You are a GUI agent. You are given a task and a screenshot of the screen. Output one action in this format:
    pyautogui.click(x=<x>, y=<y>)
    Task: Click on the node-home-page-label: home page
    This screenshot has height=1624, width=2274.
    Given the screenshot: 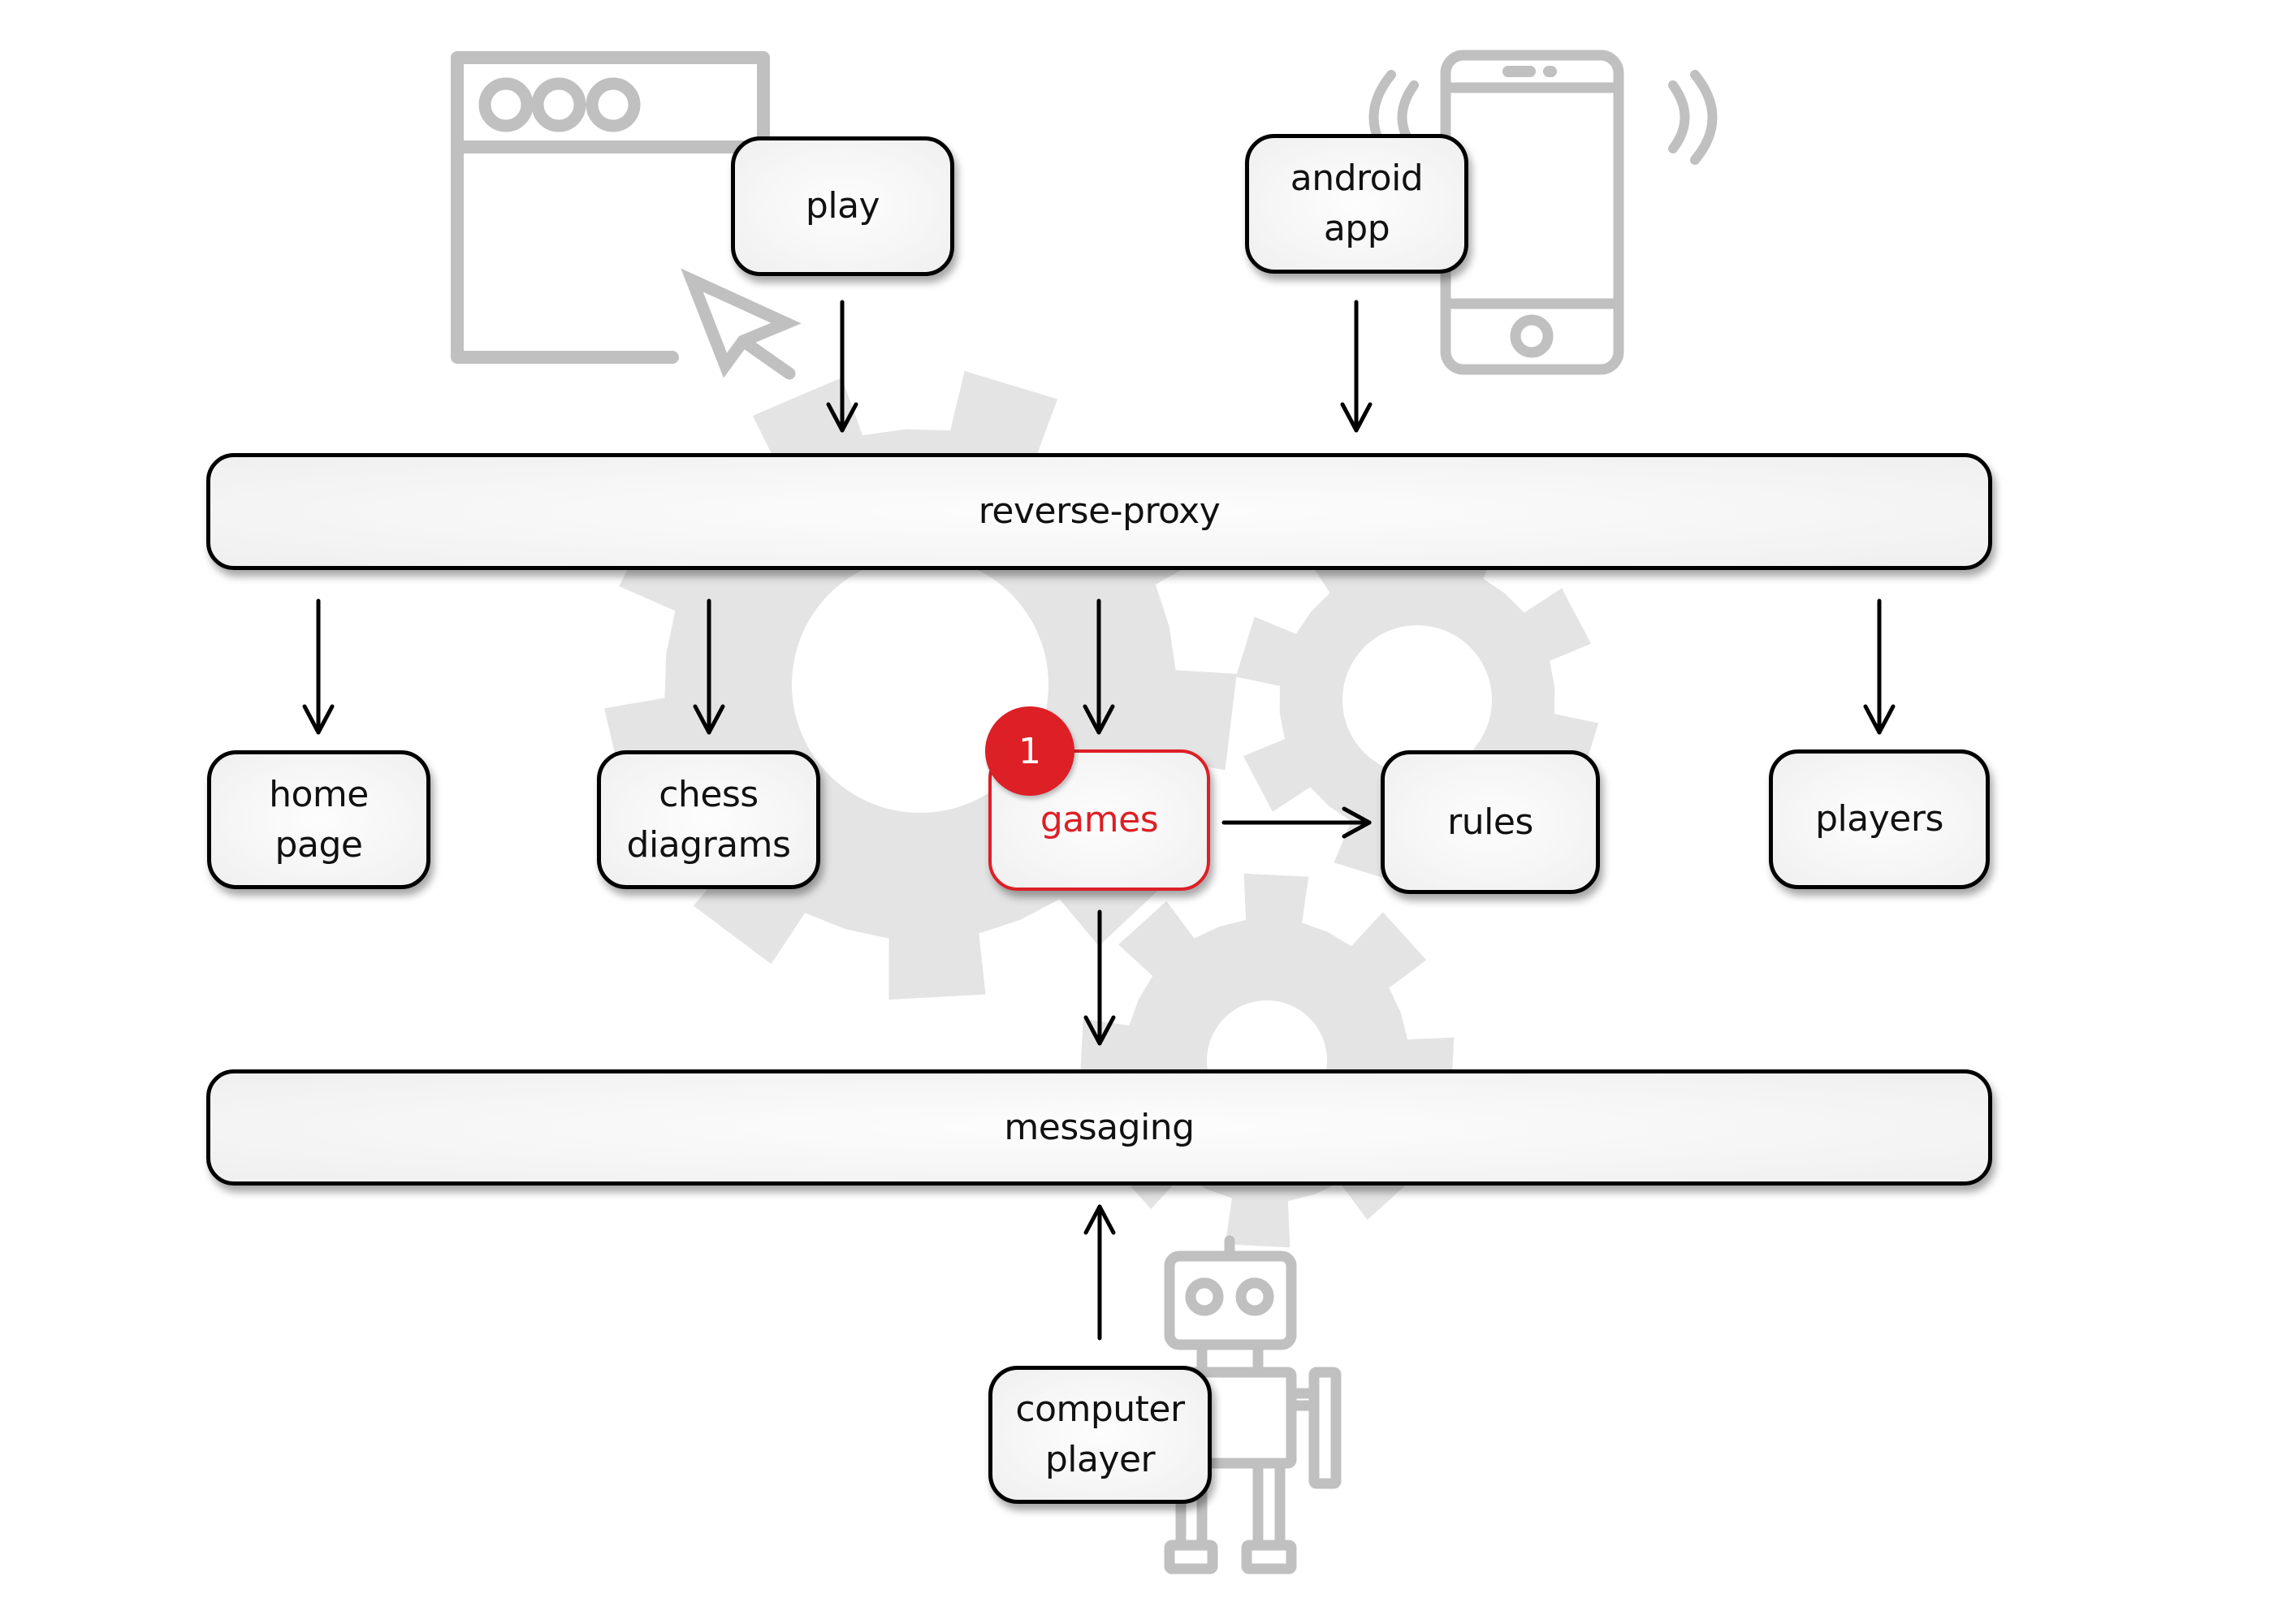 What is the action you would take?
    pyautogui.click(x=319, y=820)
    